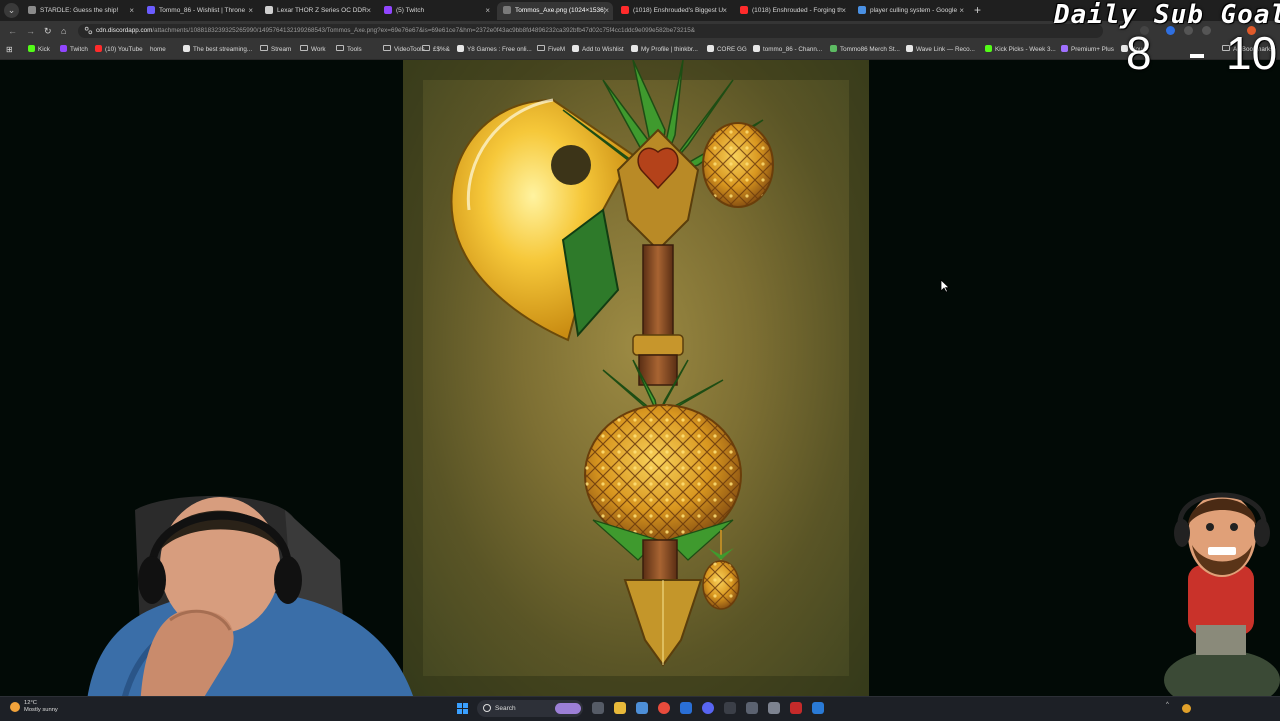 Image resolution: width=1280 pixels, height=721 pixels. Describe the element at coordinates (673, 11) in the screenshot. I see `browser-tab: (1018) Enshrouded's Biggest U ×` at that location.